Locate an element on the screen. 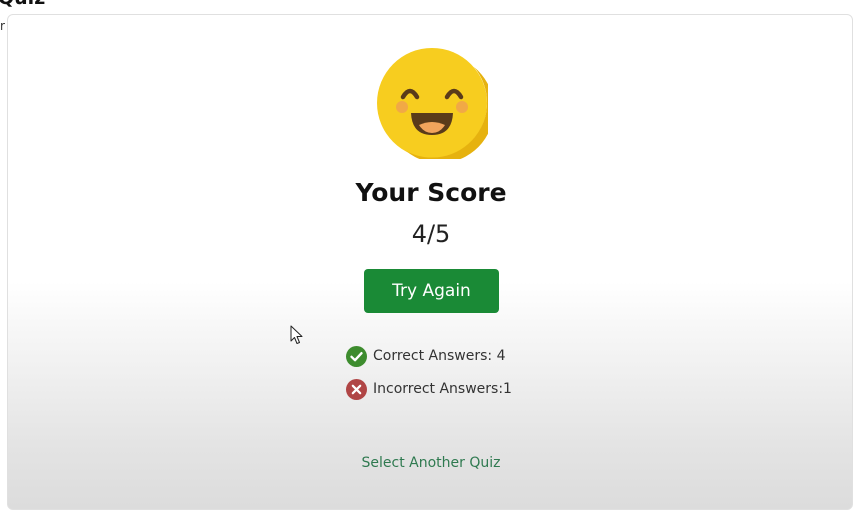  side-text-fragment: r is located at coordinates (2, 26).